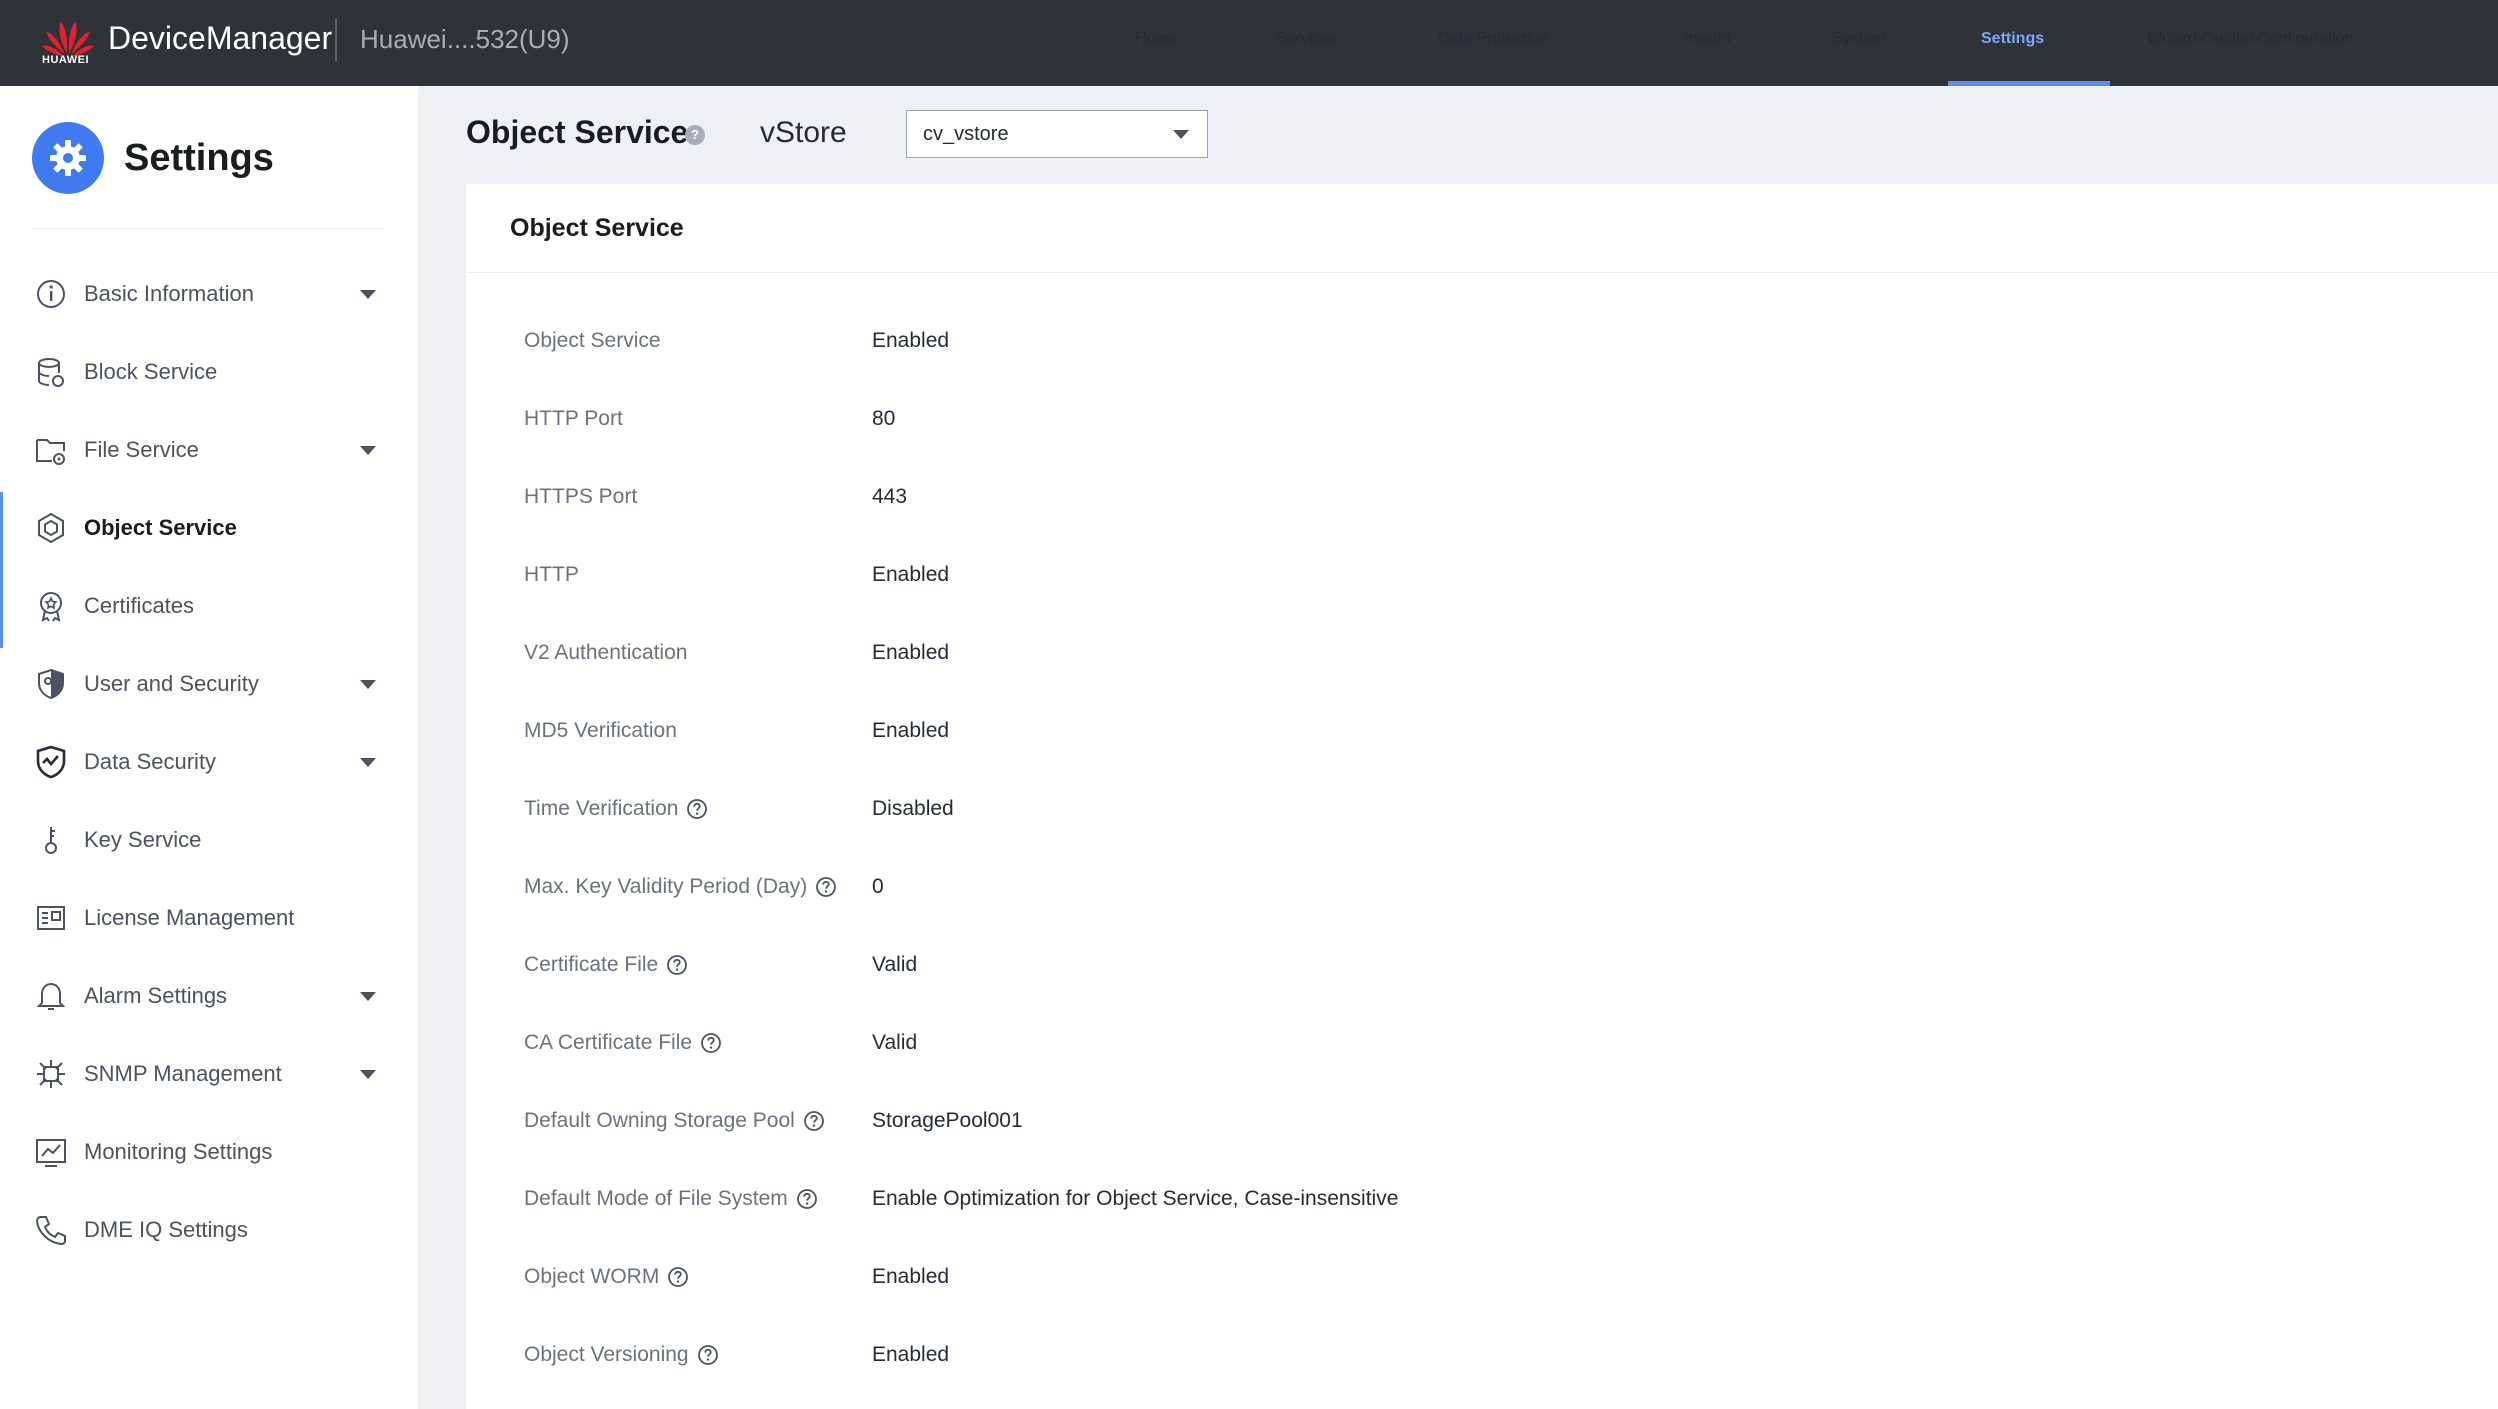 The width and height of the screenshot is (2498, 1409). What do you see at coordinates (1416, 973) in the screenshot?
I see `field-row: Certificate File Valid` at bounding box center [1416, 973].